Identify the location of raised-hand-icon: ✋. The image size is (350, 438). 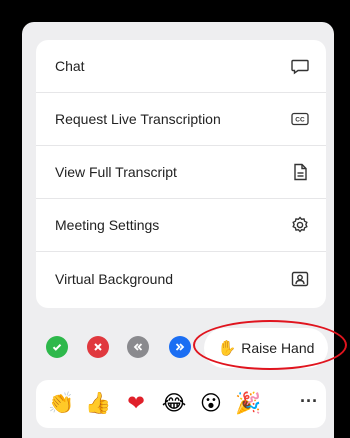
(227, 348).